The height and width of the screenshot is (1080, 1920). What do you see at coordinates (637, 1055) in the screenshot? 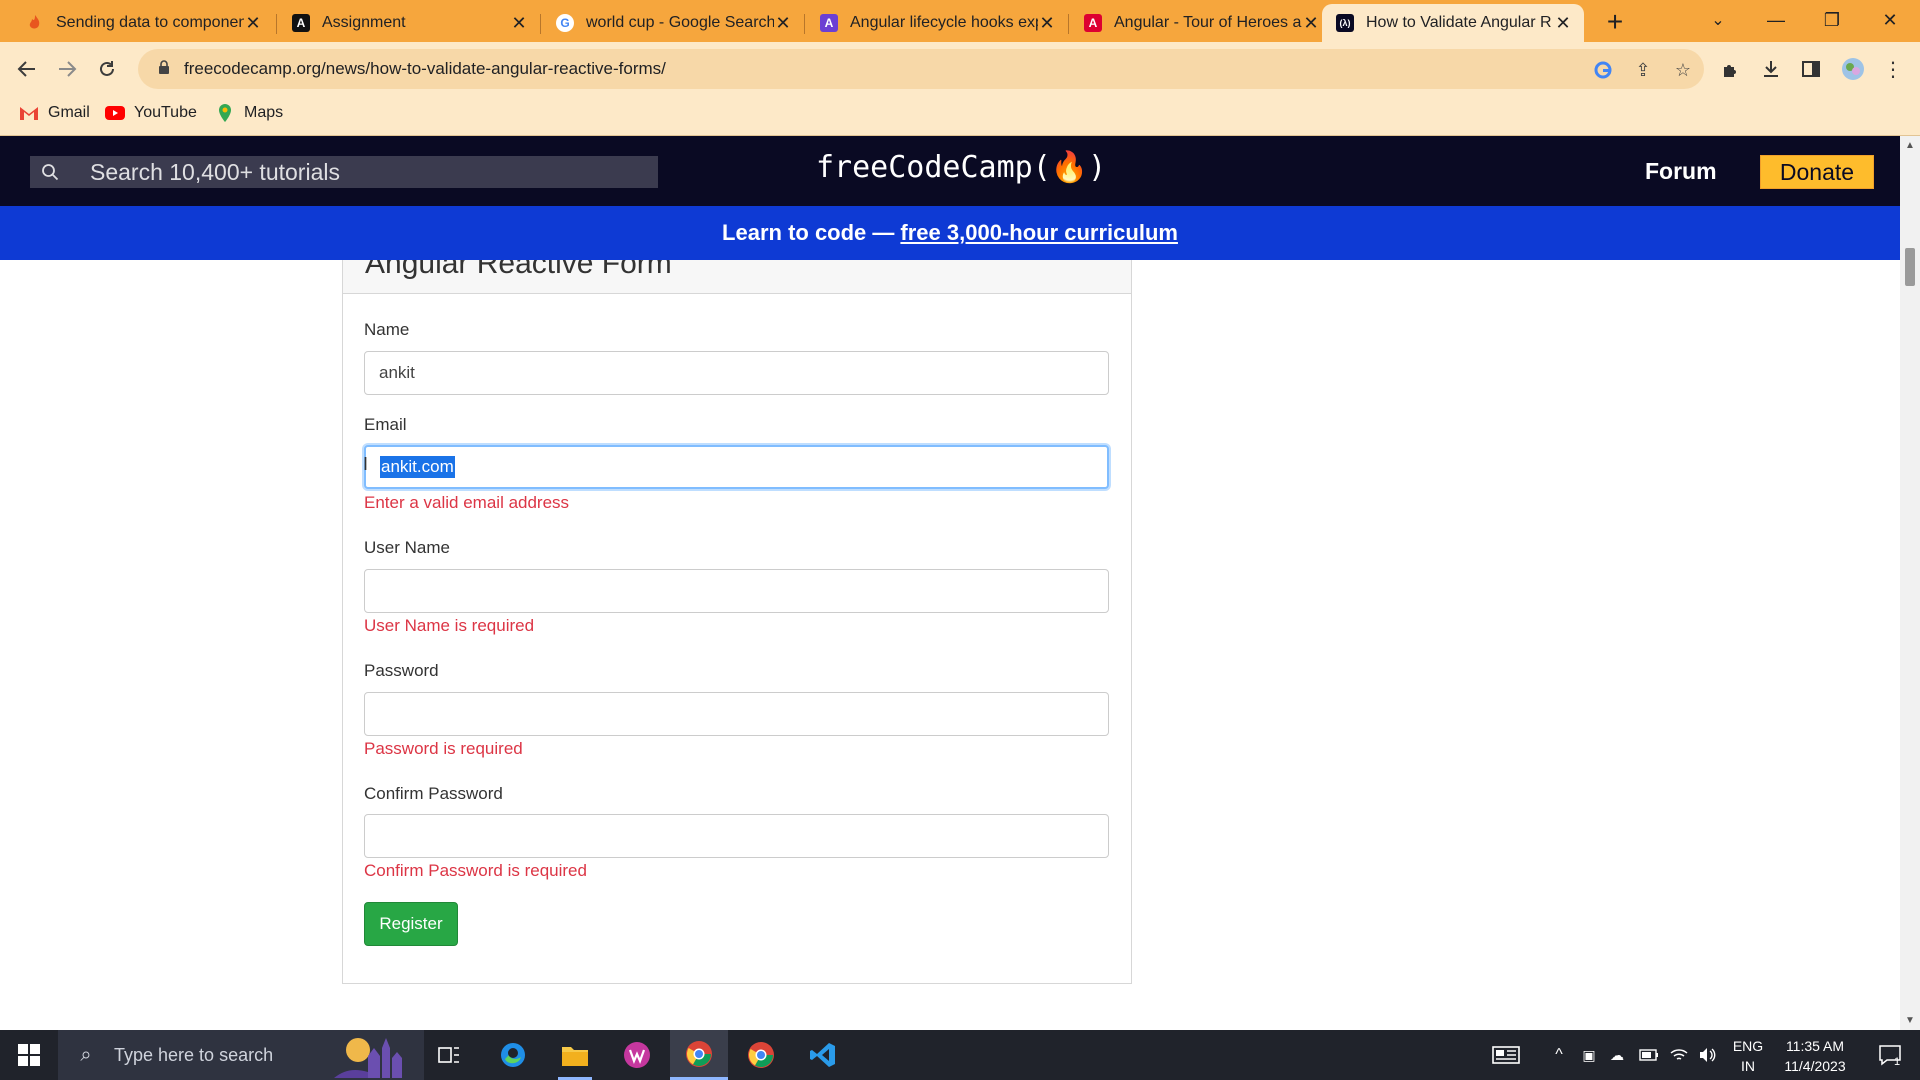
I see `wondershare-app-icon` at bounding box center [637, 1055].